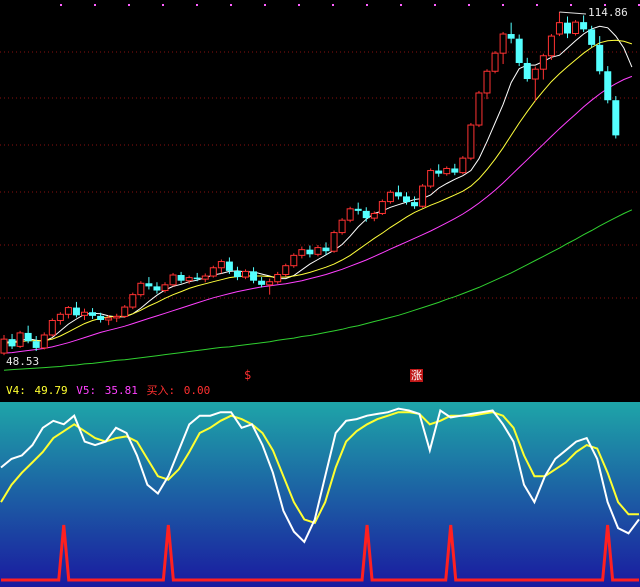 The image size is (640, 587). Describe the element at coordinates (608, 12) in the screenshot. I see `price-high-label: 114.86` at that location.